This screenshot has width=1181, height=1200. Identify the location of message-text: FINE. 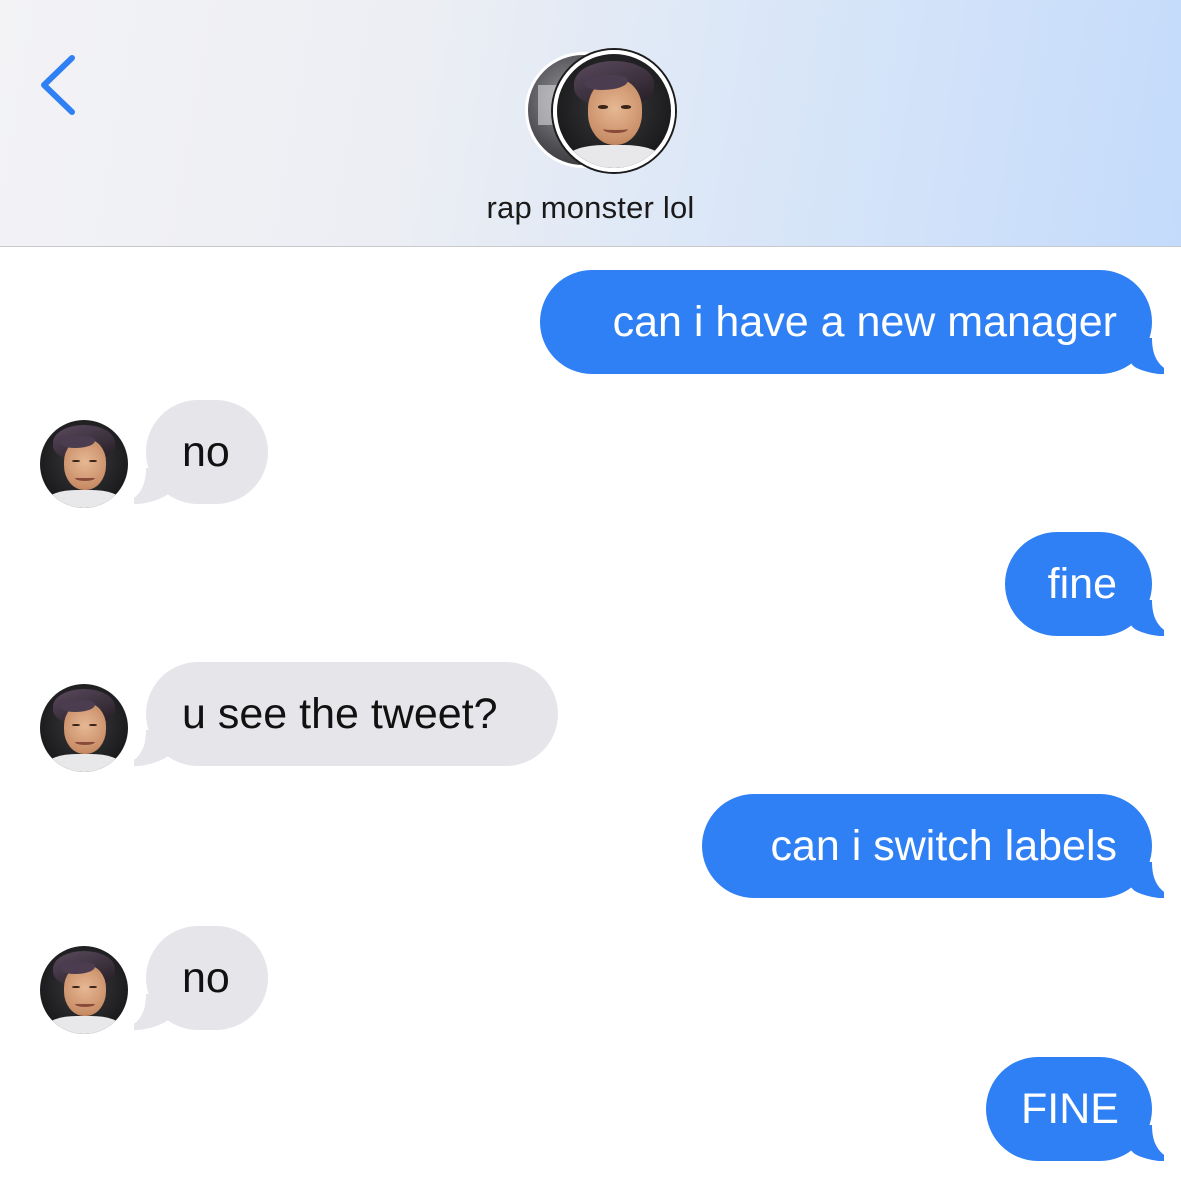
(1070, 1109).